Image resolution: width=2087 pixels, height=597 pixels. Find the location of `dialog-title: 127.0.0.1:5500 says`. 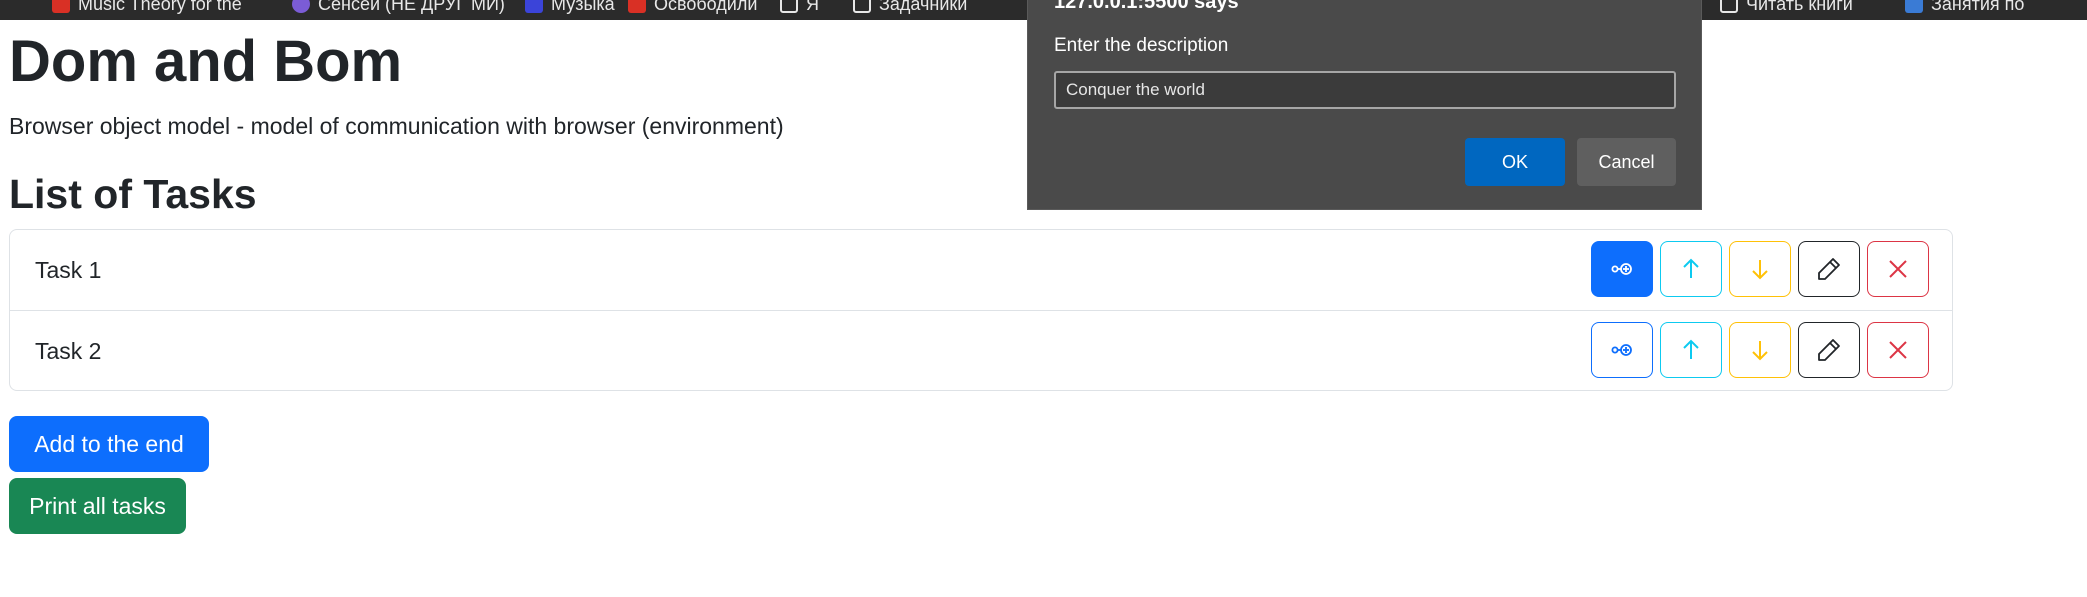

dialog-title: 127.0.0.1:5500 says is located at coordinates (1146, 6).